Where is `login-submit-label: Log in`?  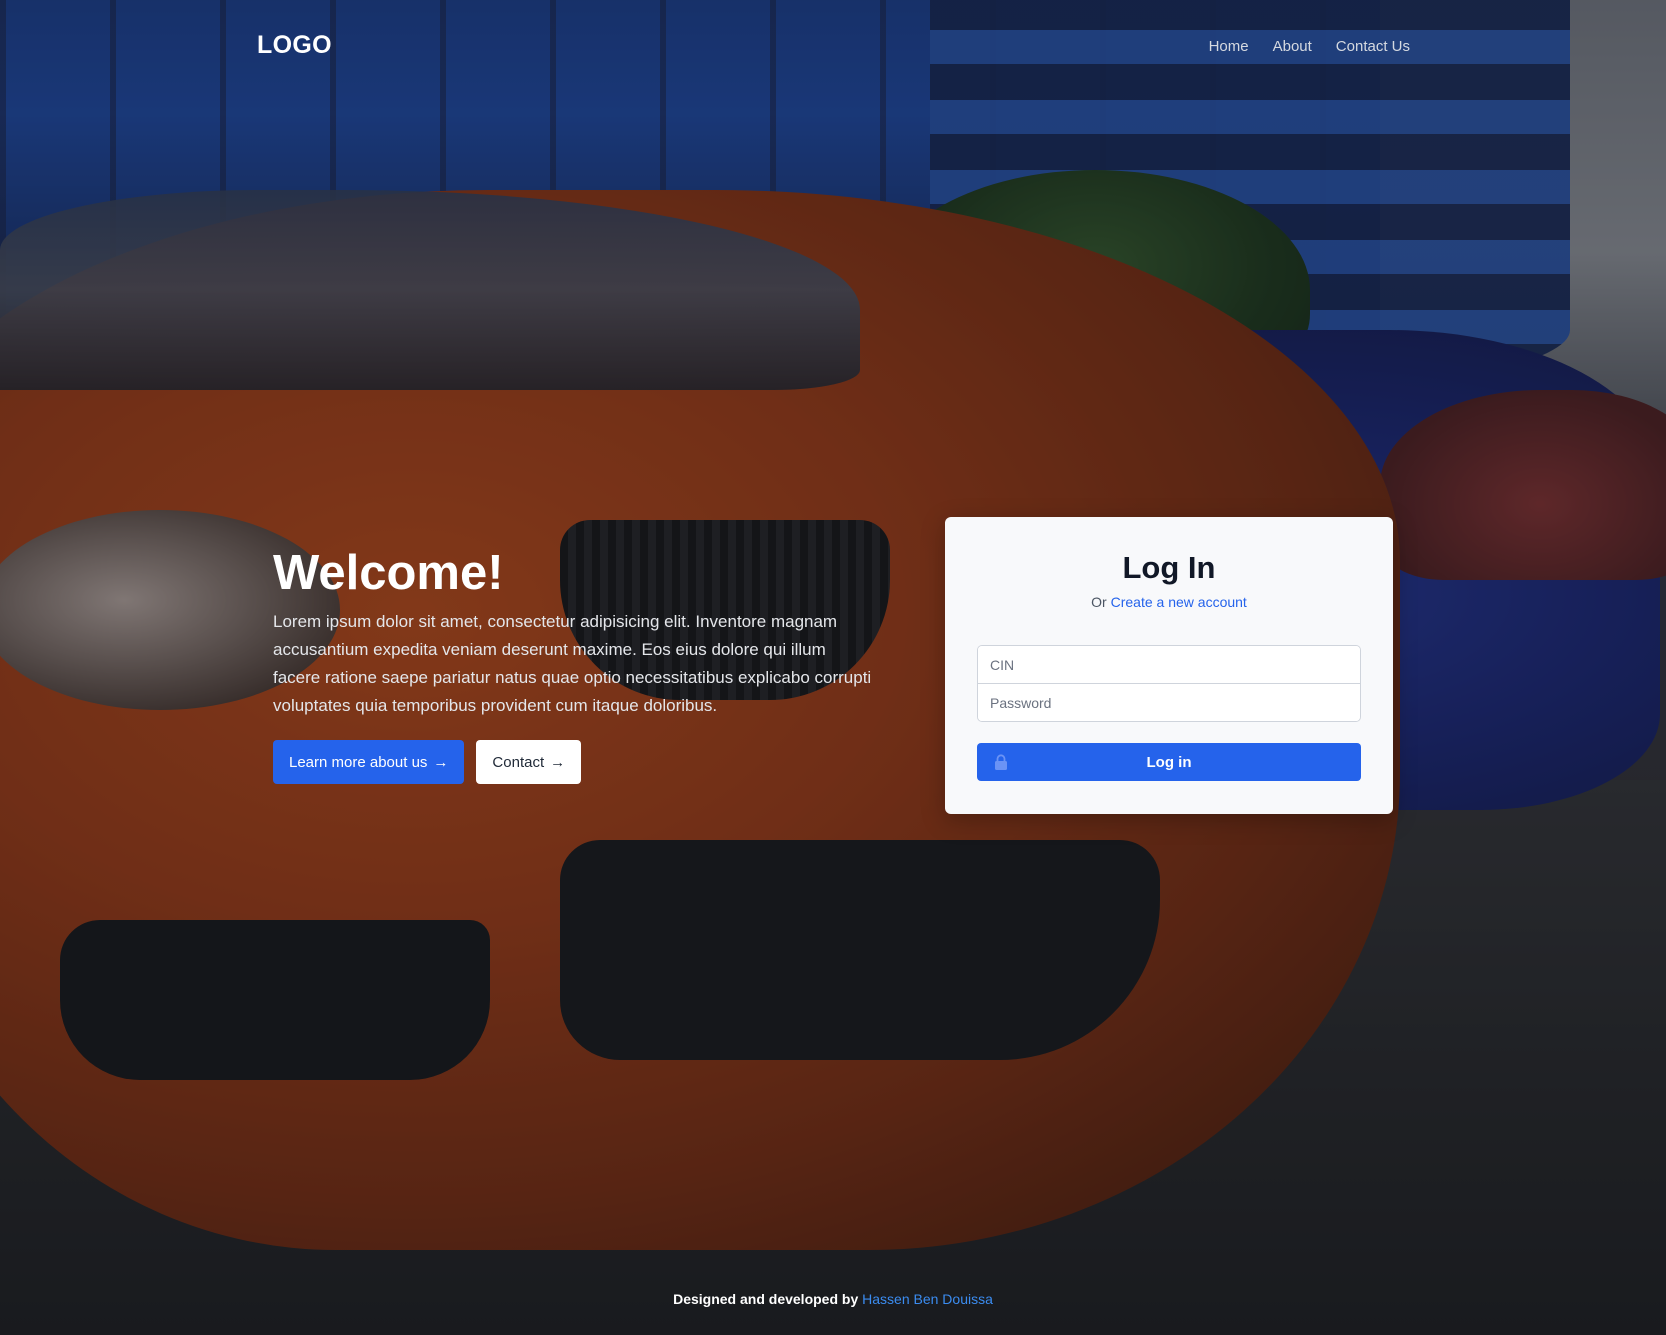 login-submit-label: Log in is located at coordinates (1169, 762).